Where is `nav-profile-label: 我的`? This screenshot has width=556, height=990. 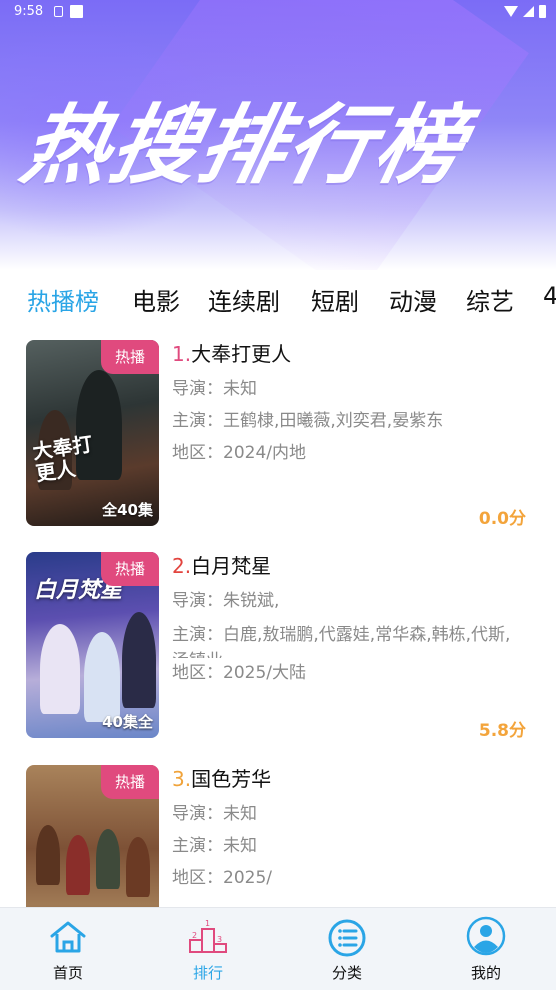
nav-profile-label: 我的 is located at coordinates (485, 973).